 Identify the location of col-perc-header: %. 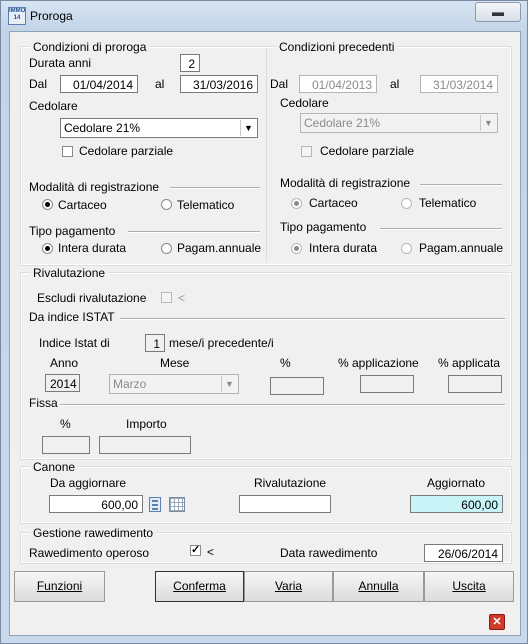
(285, 363).